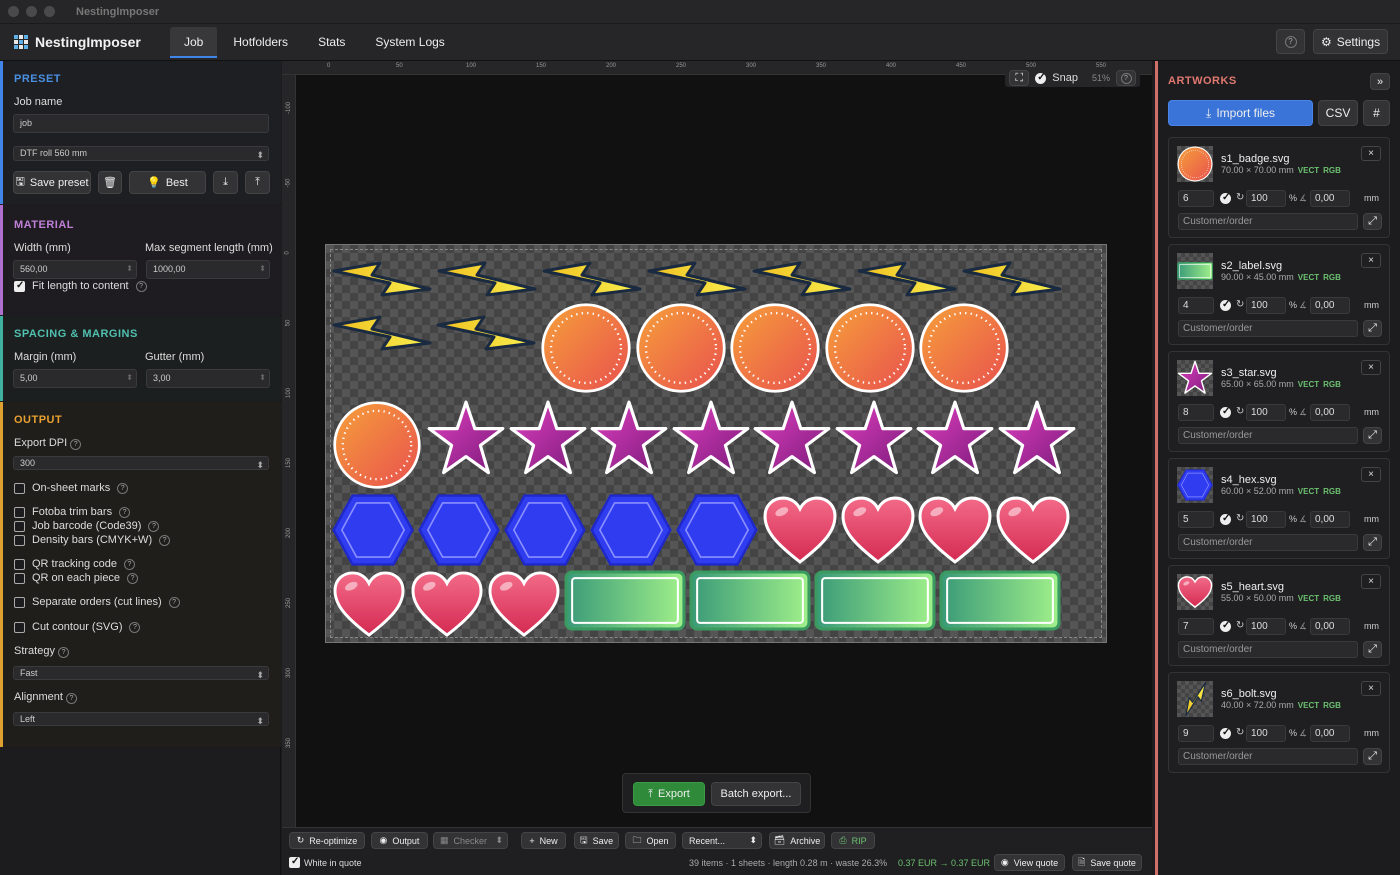 This screenshot has width=1400, height=875. I want to click on delete-preset-button: 🗑, so click(110, 182).